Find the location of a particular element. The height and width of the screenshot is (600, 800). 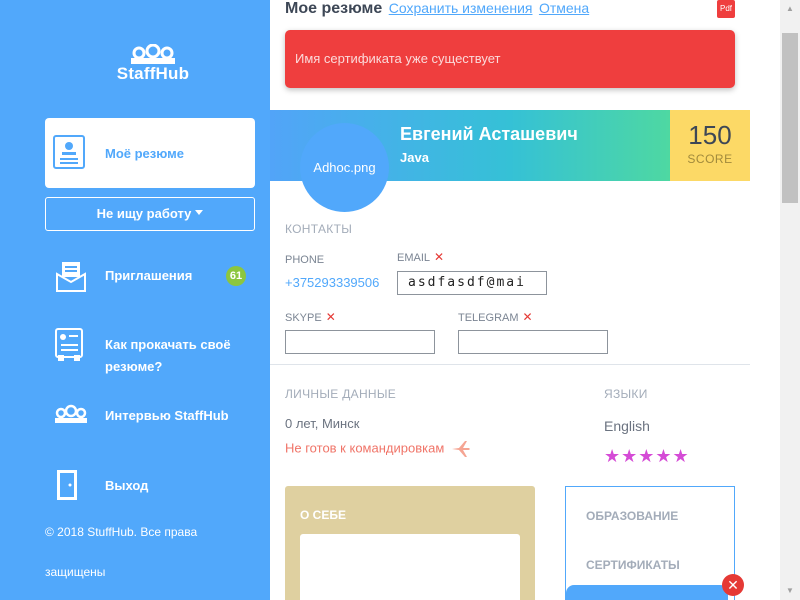

user-specialty: Java is located at coordinates (414, 157).